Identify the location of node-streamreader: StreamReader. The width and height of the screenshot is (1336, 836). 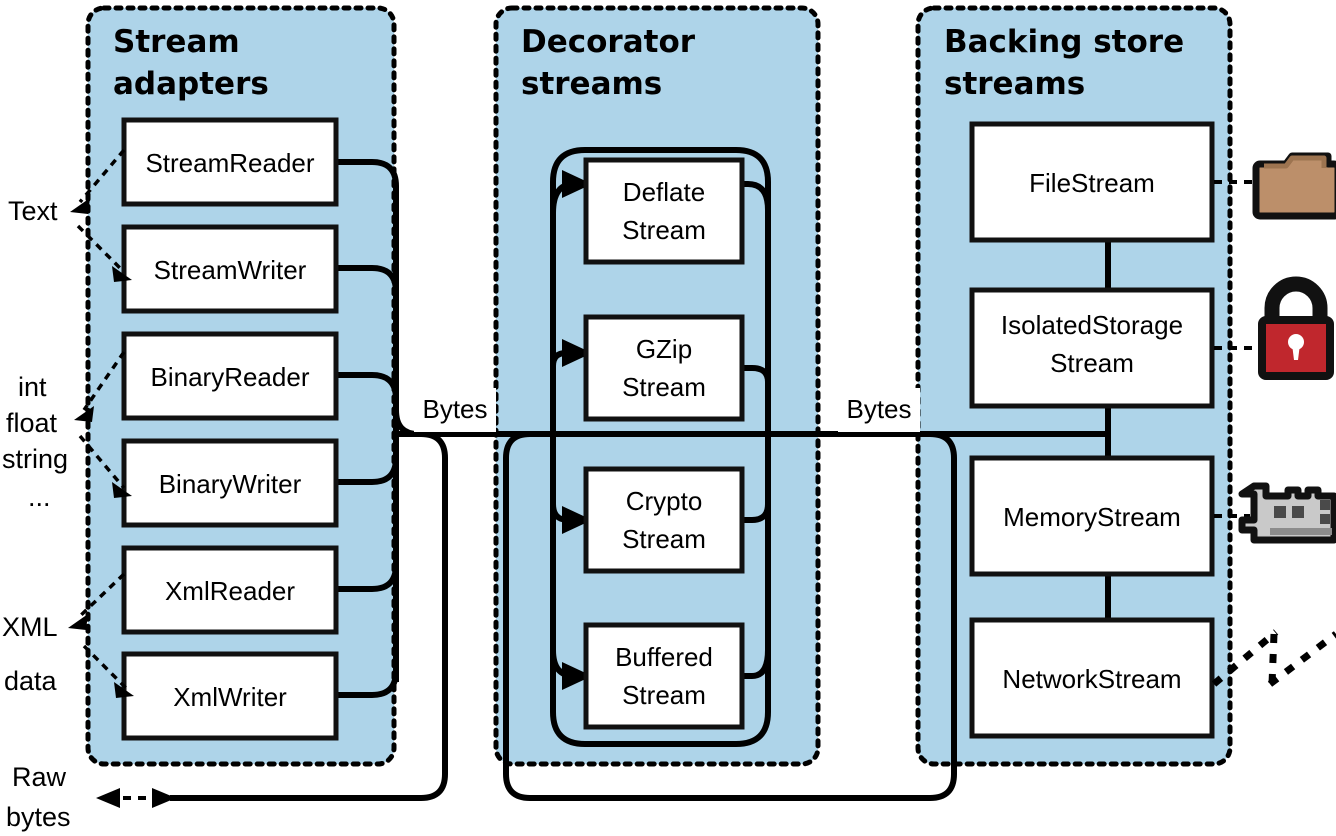
(230, 162).